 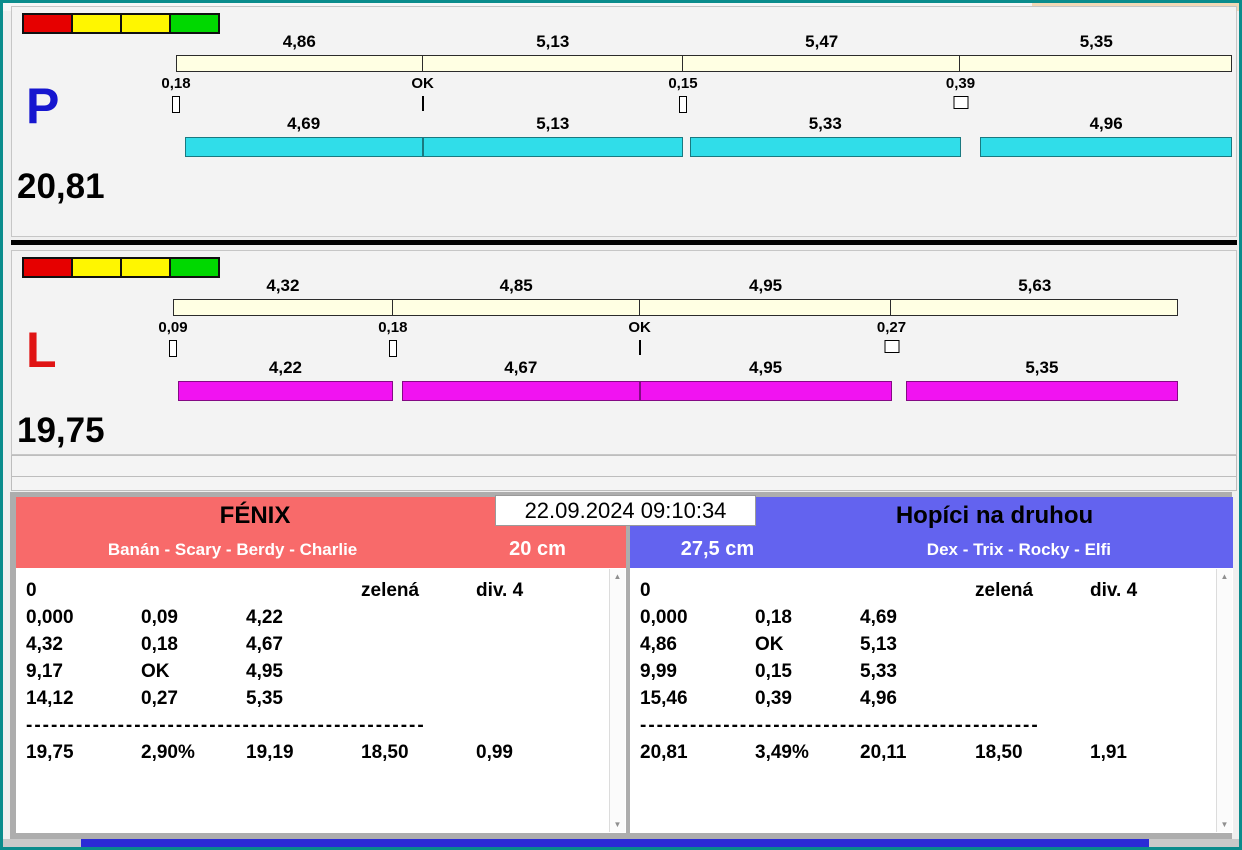 I want to click on datetime-display: 22.09.2024 09:10:34, so click(x=625, y=510).